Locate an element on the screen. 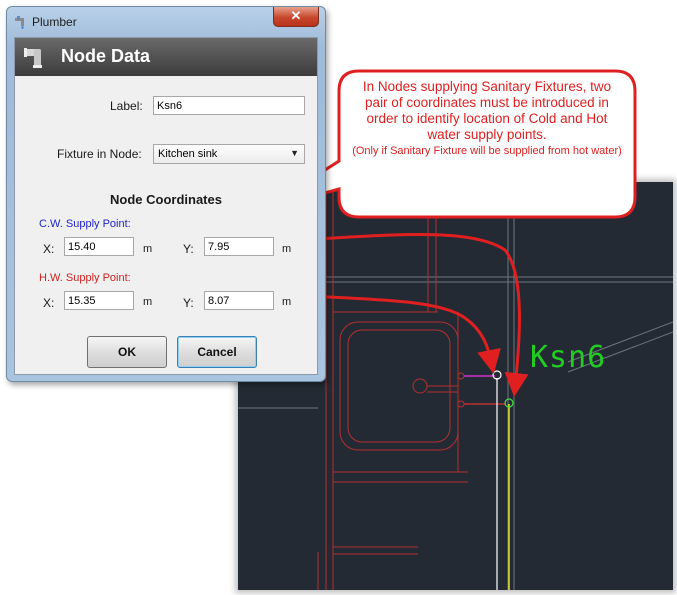 The width and height of the screenshot is (677, 595). dialog-header: Node Data is located at coordinates (166, 57).